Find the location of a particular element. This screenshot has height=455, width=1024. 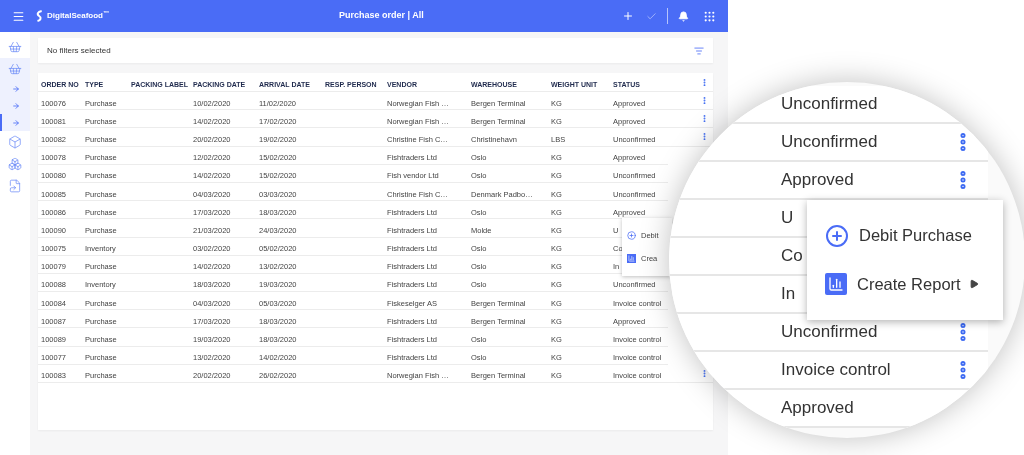

add-icon is located at coordinates (628, 16).